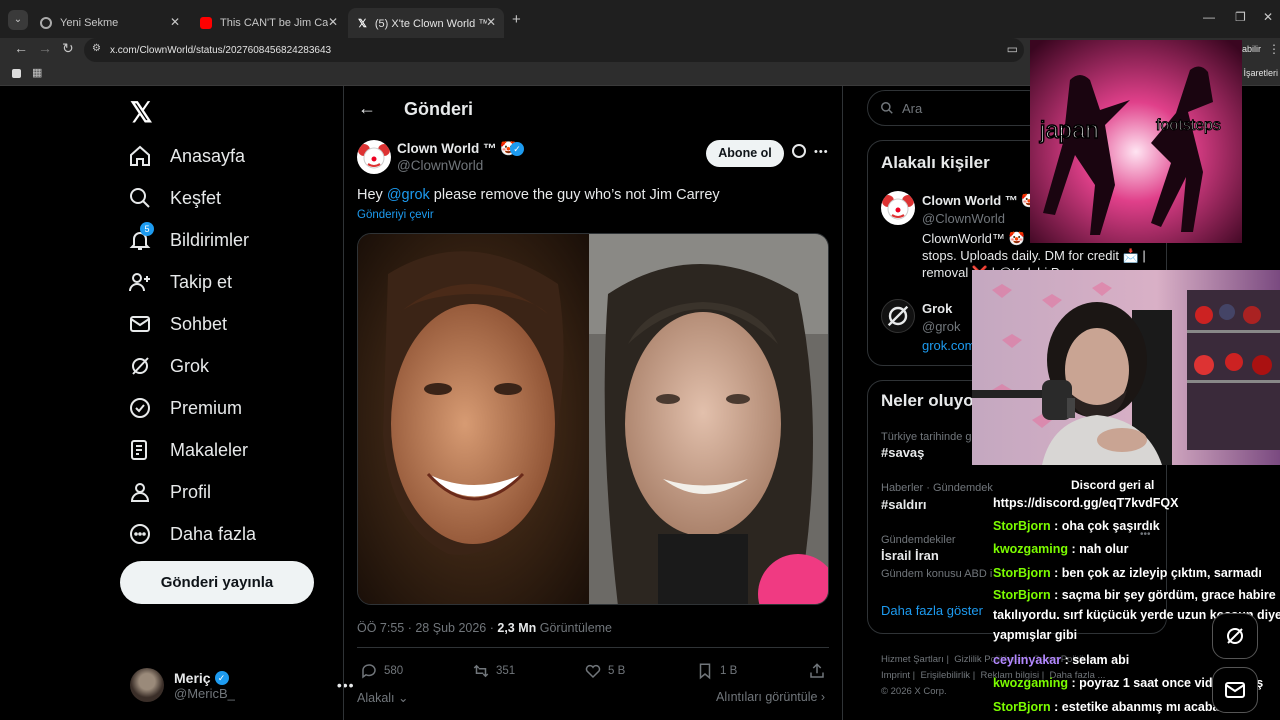  I want to click on bookmark-square-icon, so click(16, 73).